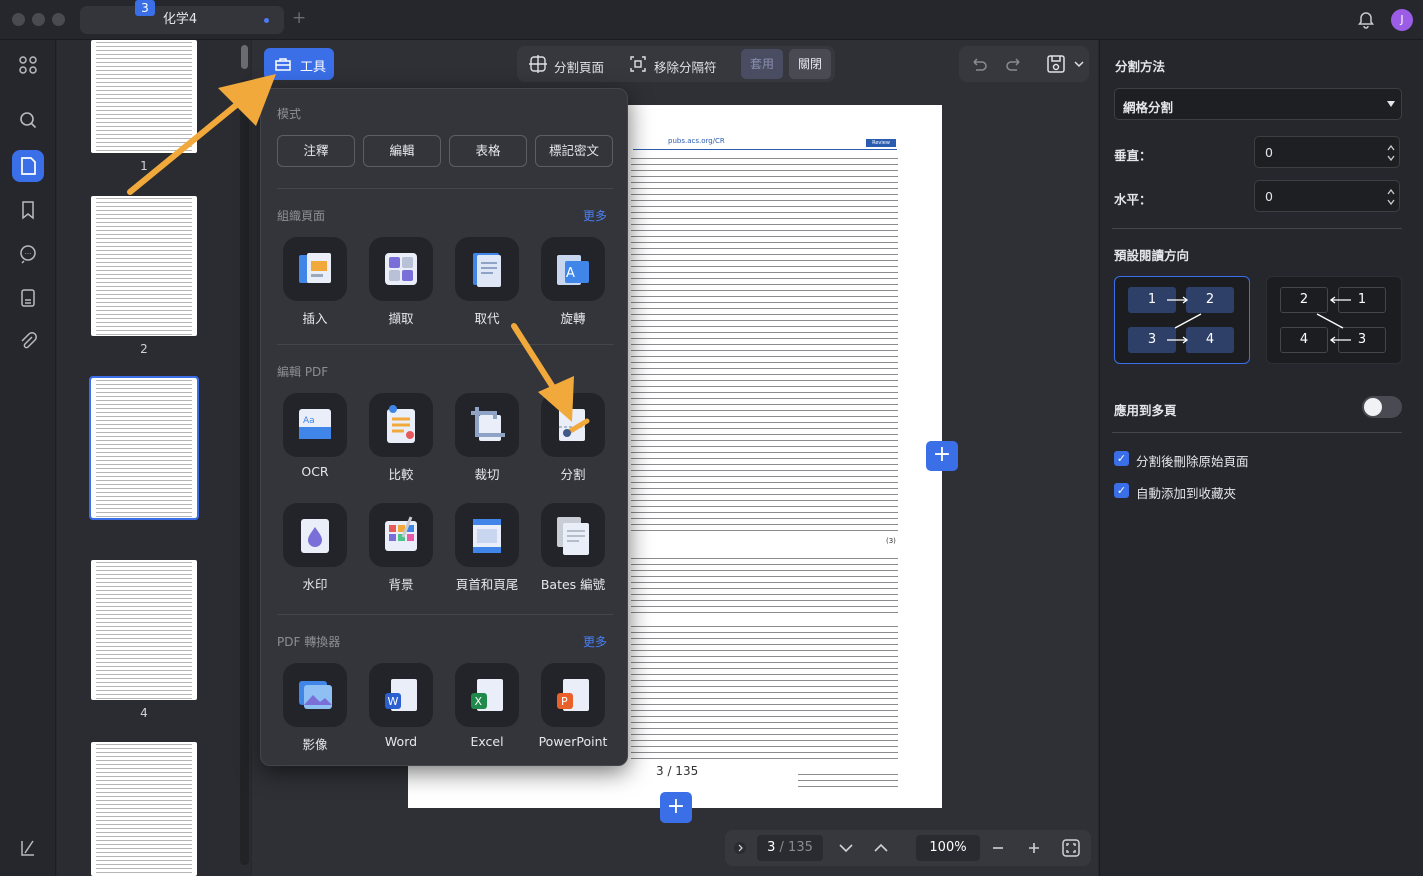  I want to click on add-split-line-button: +, so click(942, 456).